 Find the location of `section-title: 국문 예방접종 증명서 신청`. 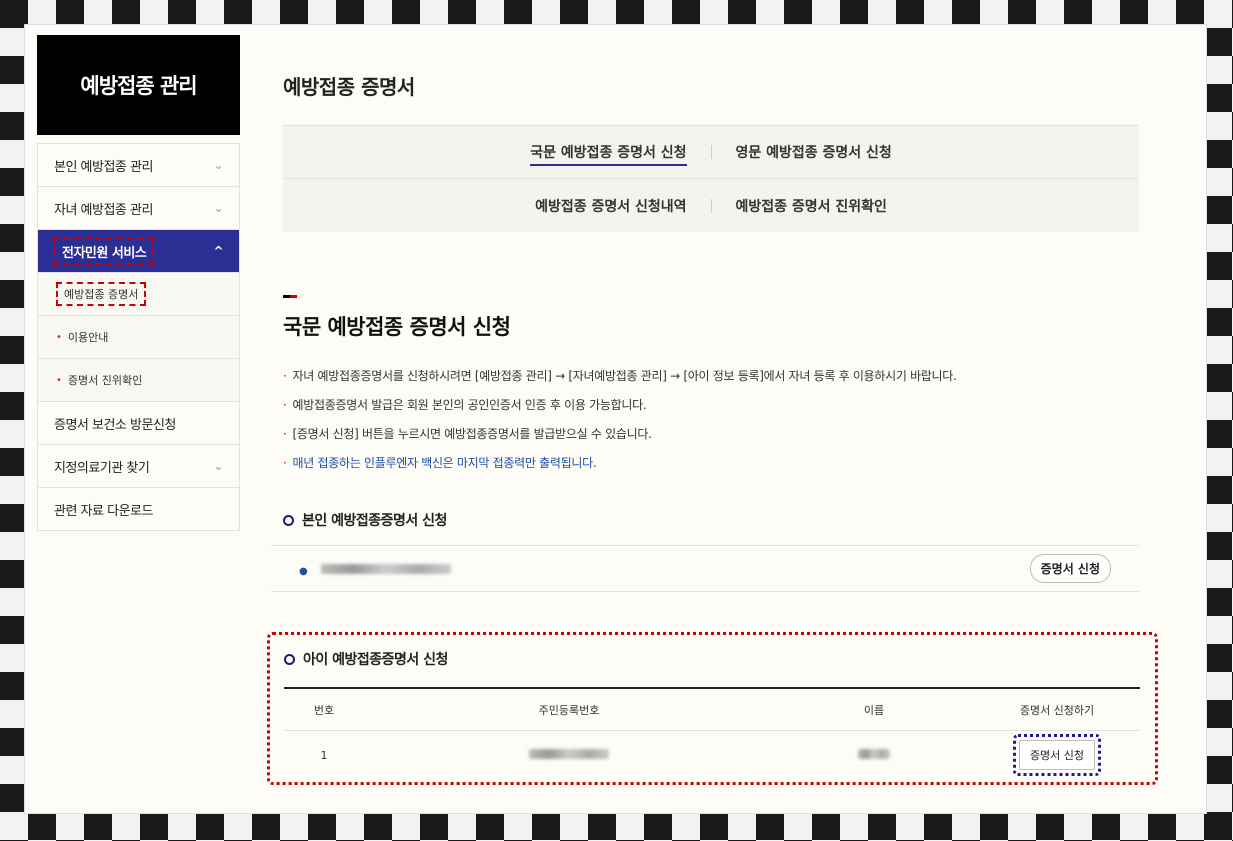

section-title: 국문 예방접종 증명서 신청 is located at coordinates (397, 327).